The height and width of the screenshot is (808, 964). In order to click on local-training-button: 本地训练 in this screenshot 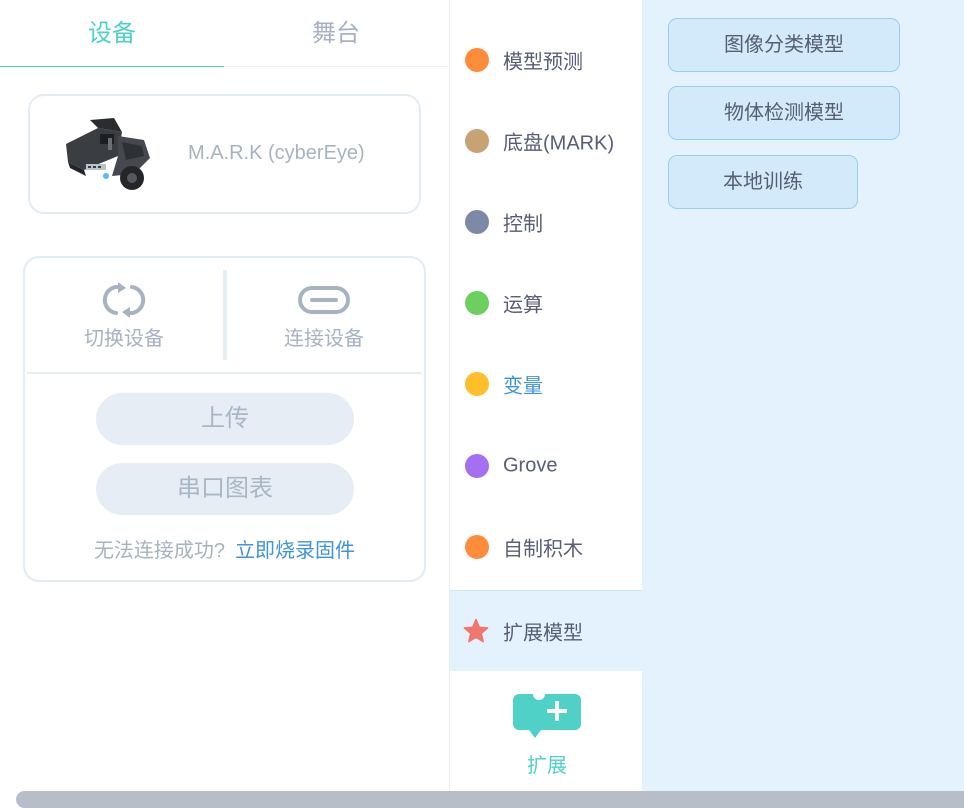, I will do `click(763, 182)`.